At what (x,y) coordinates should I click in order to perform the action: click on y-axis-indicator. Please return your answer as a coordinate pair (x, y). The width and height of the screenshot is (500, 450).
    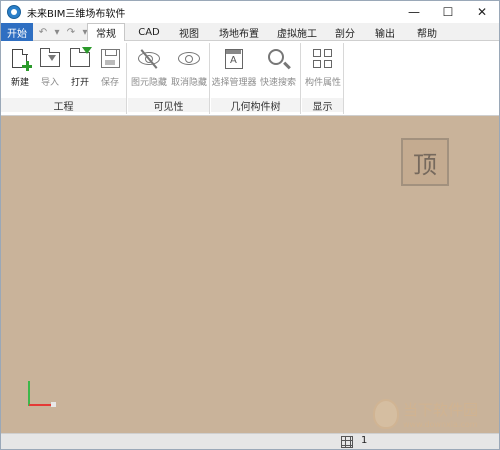
    Looking at the image, I should click on (29, 393).